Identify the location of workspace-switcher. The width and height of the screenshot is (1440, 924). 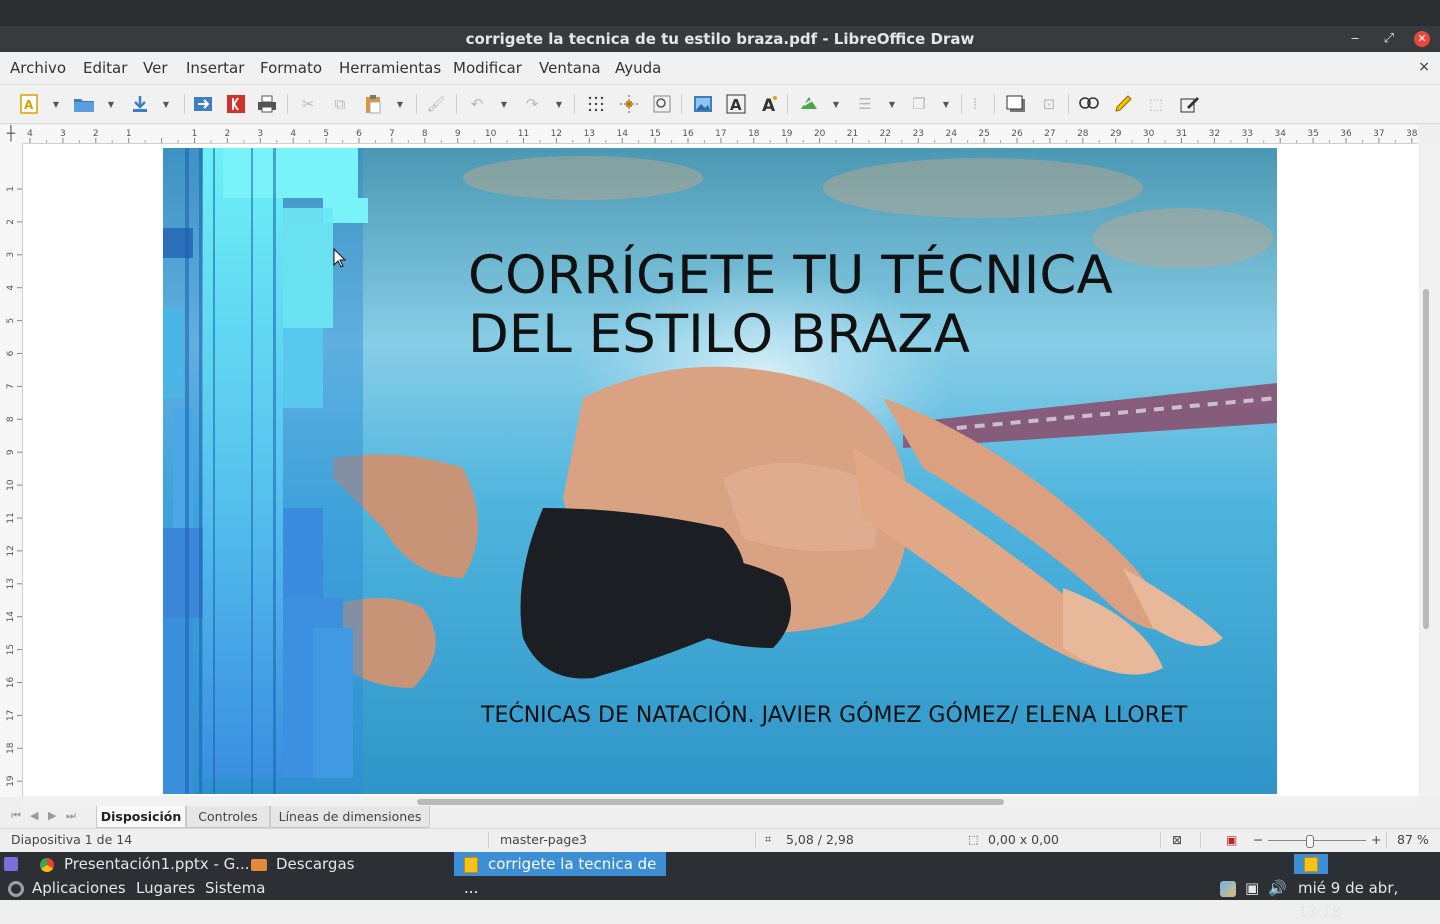
(1311, 864).